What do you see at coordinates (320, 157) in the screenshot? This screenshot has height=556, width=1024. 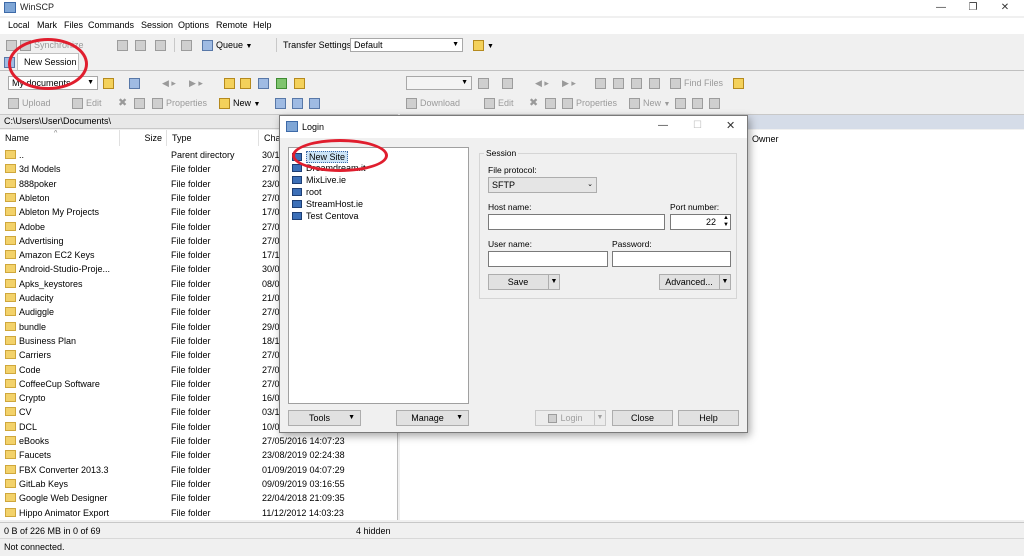 I see `site-item-new-site: New Site` at bounding box center [320, 157].